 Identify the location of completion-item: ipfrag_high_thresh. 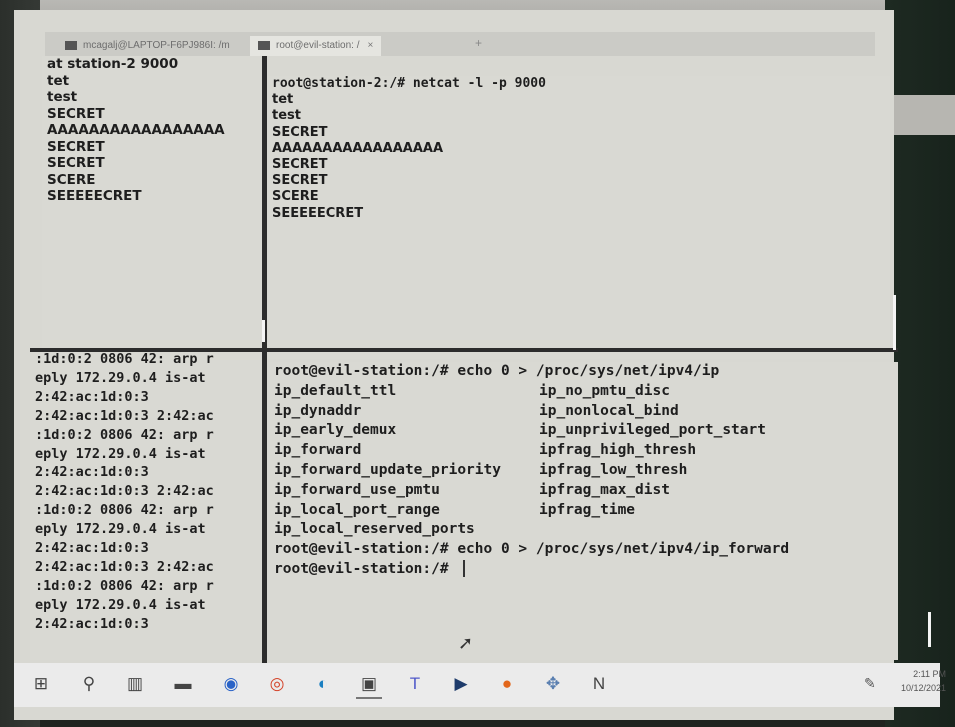
(618, 450).